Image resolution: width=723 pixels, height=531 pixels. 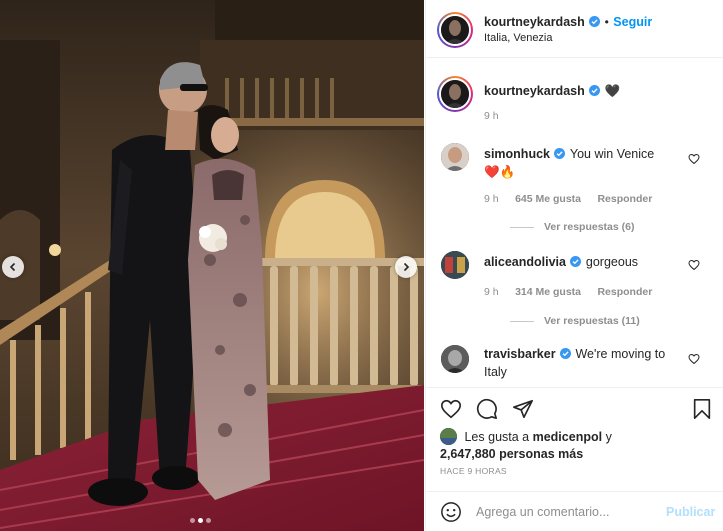 I want to click on view-replies-label: Ver respuestas (6), so click(x=589, y=227).